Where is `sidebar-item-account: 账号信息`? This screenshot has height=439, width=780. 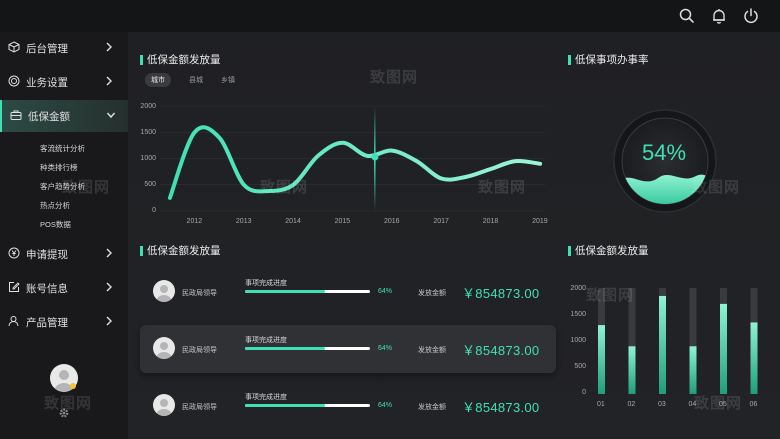
sidebar-item-account: 账号信息 is located at coordinates (64, 287).